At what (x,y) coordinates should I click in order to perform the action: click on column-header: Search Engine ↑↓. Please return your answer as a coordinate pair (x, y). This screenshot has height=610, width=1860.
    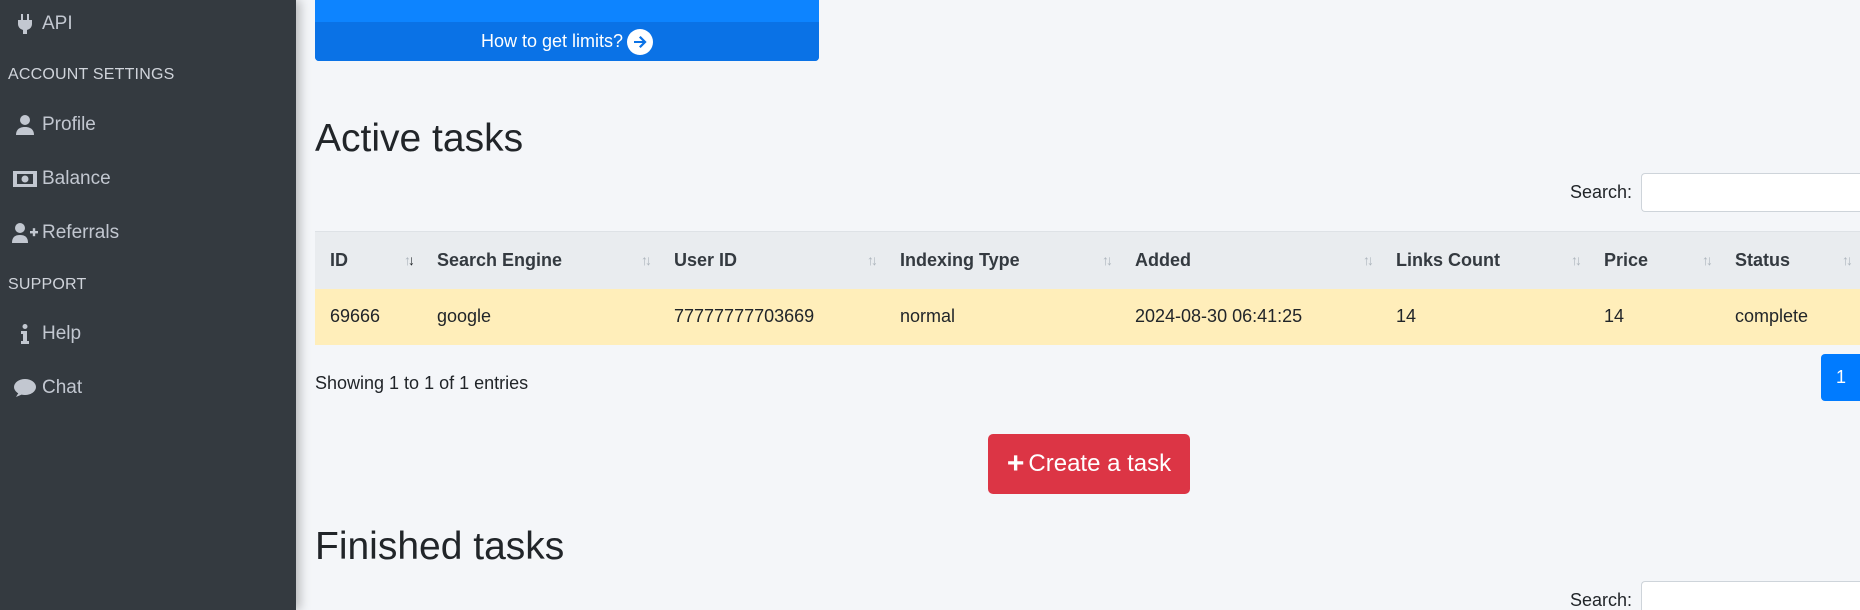
    Looking at the image, I should click on (540, 260).